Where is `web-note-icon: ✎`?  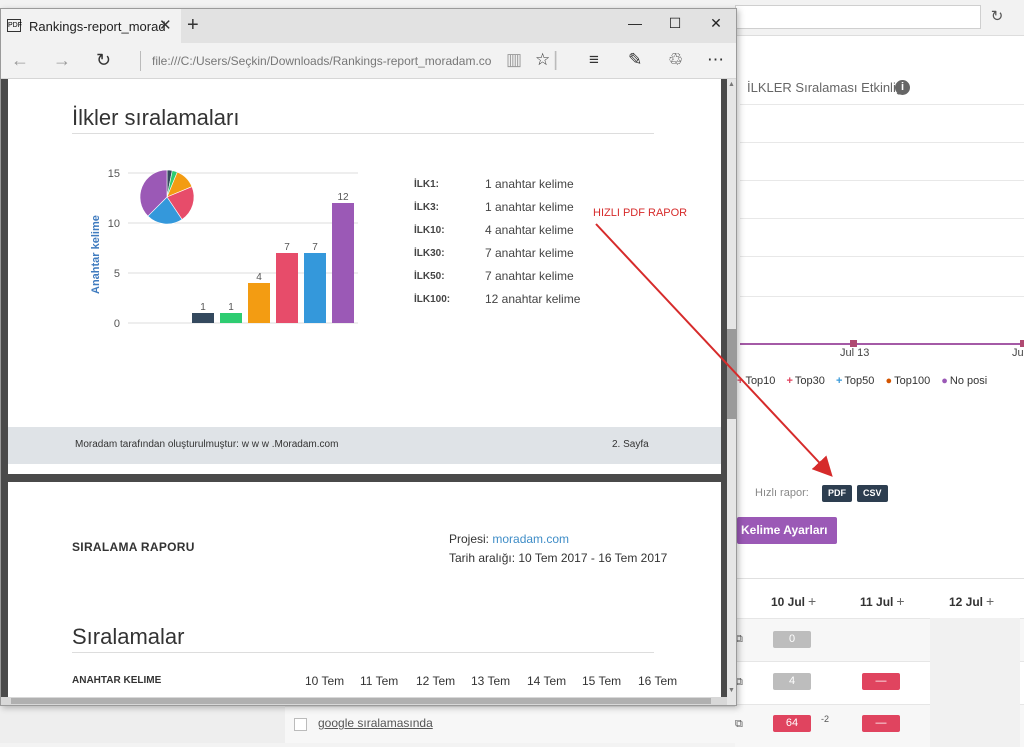 web-note-icon: ✎ is located at coordinates (635, 60).